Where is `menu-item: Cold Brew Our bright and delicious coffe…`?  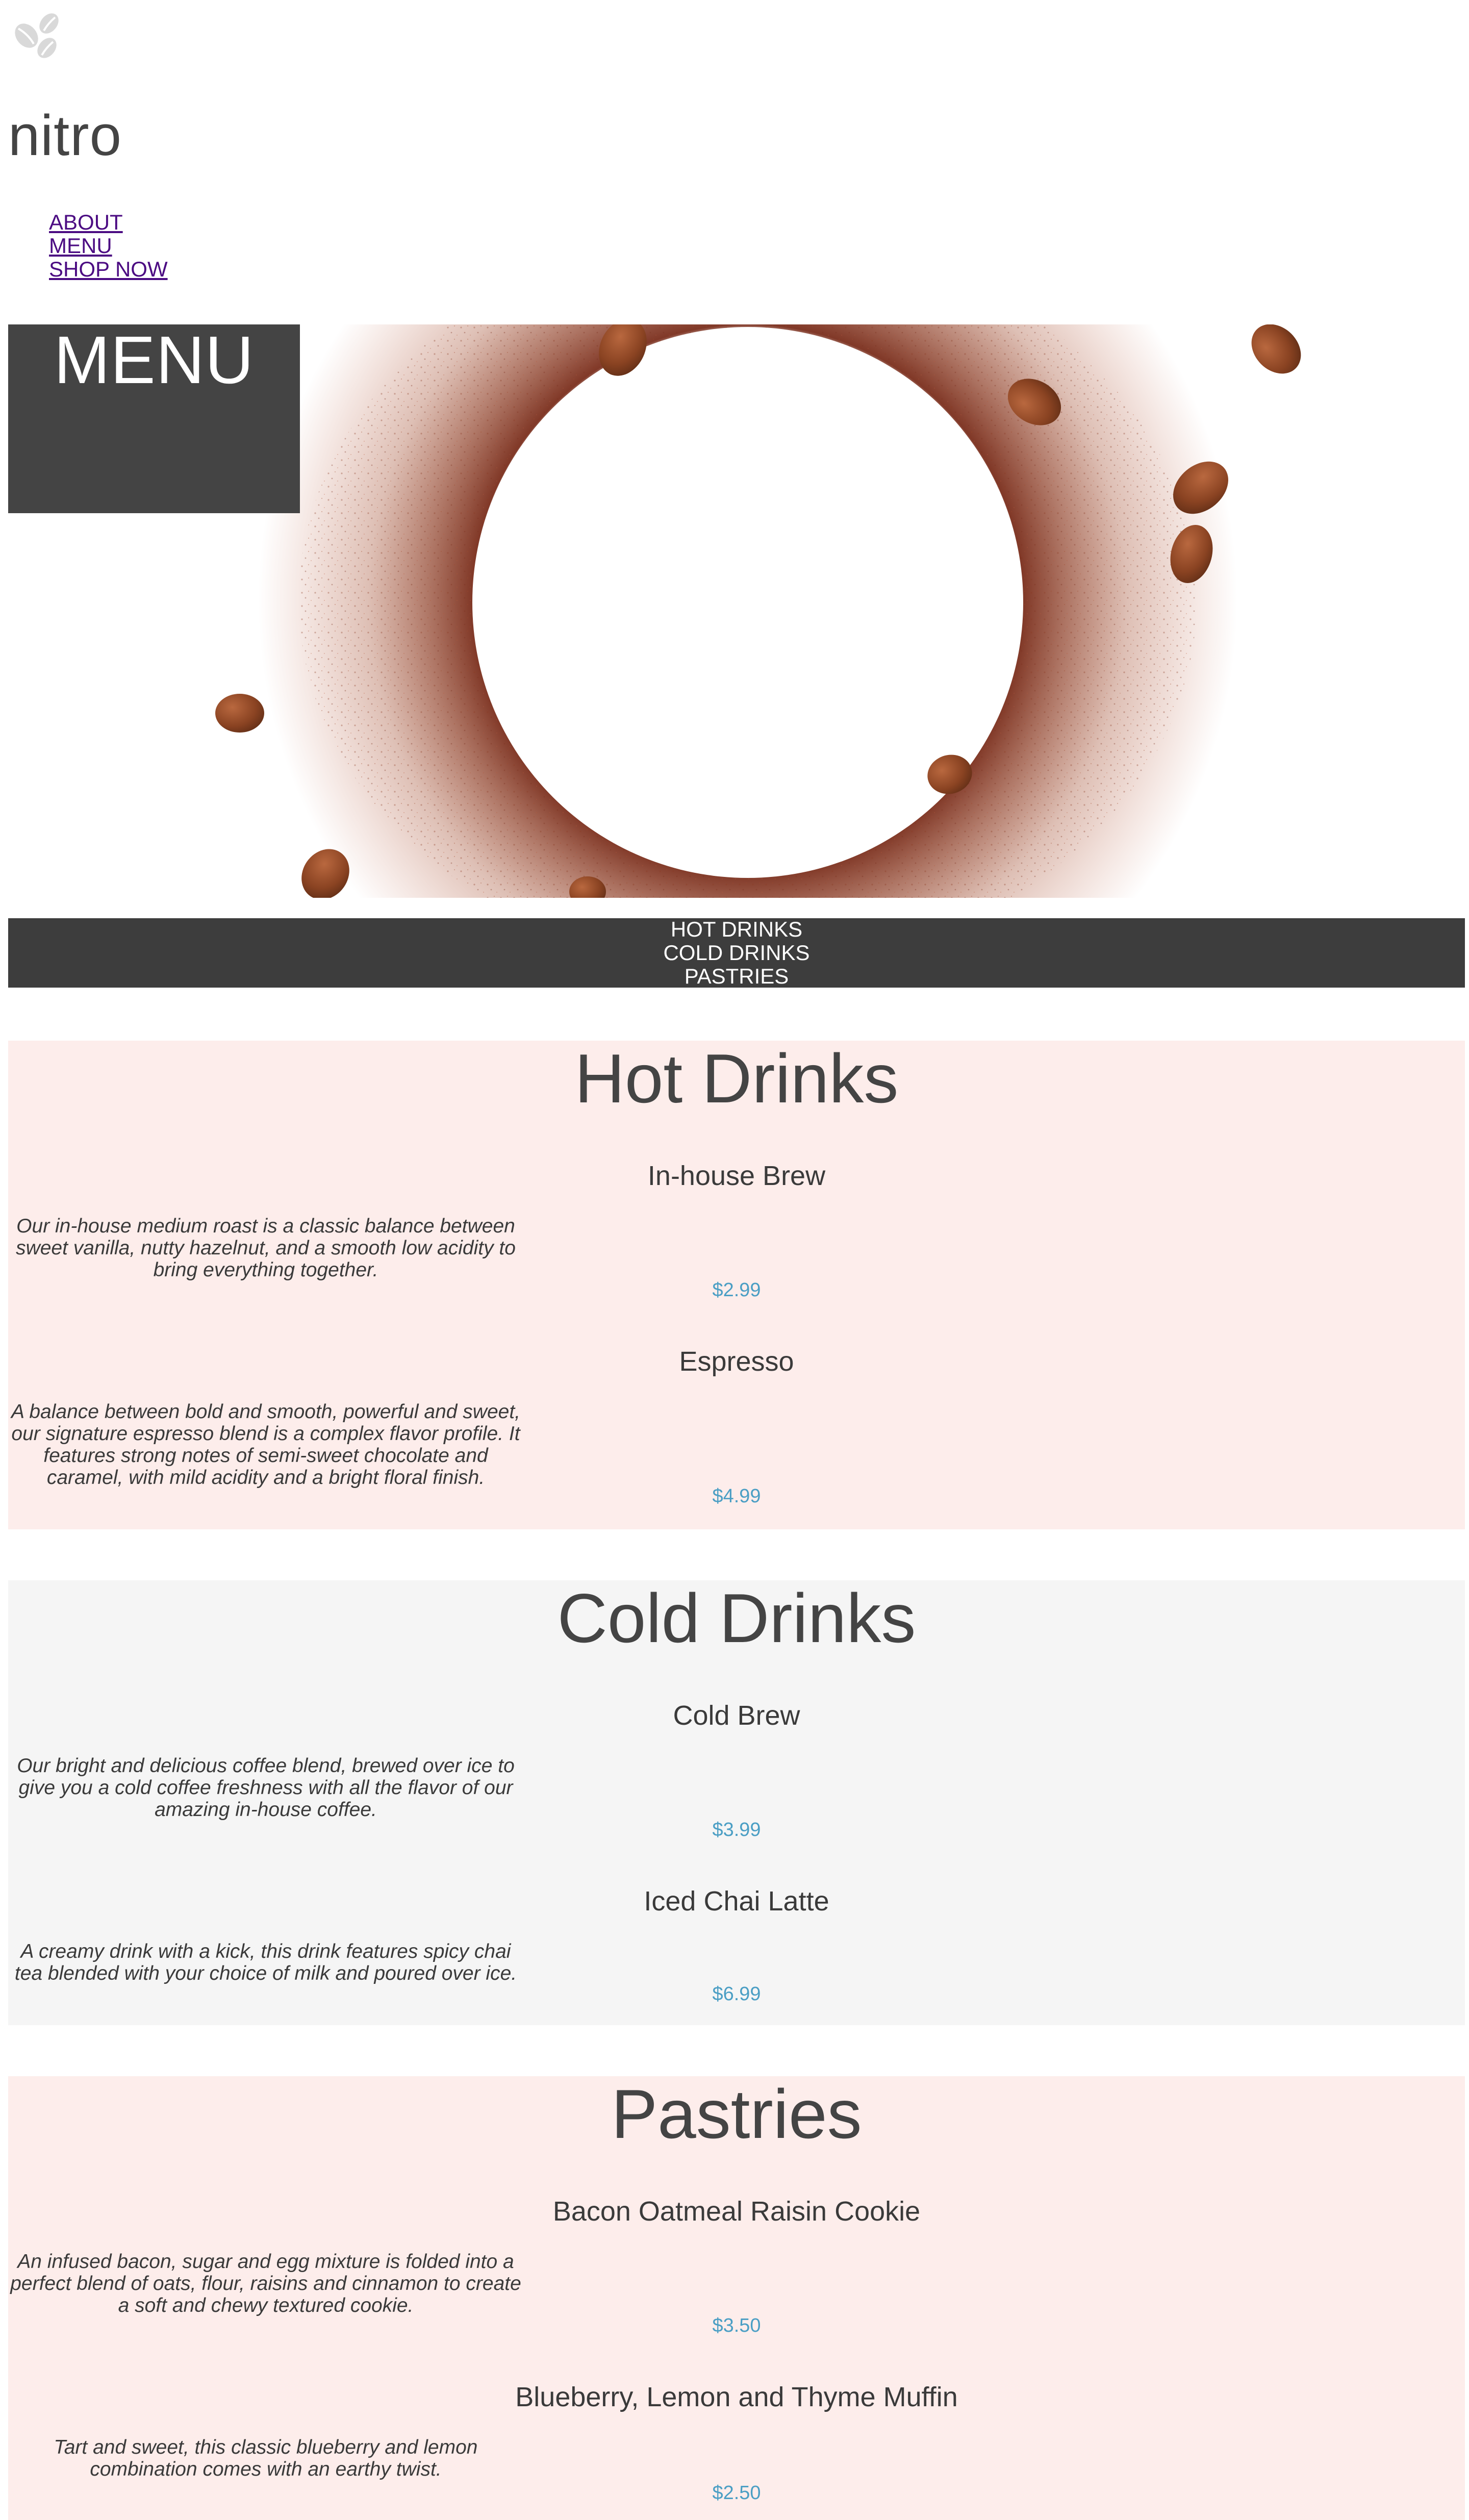 menu-item: Cold Brew Our bright and delicious coffe… is located at coordinates (736, 1770).